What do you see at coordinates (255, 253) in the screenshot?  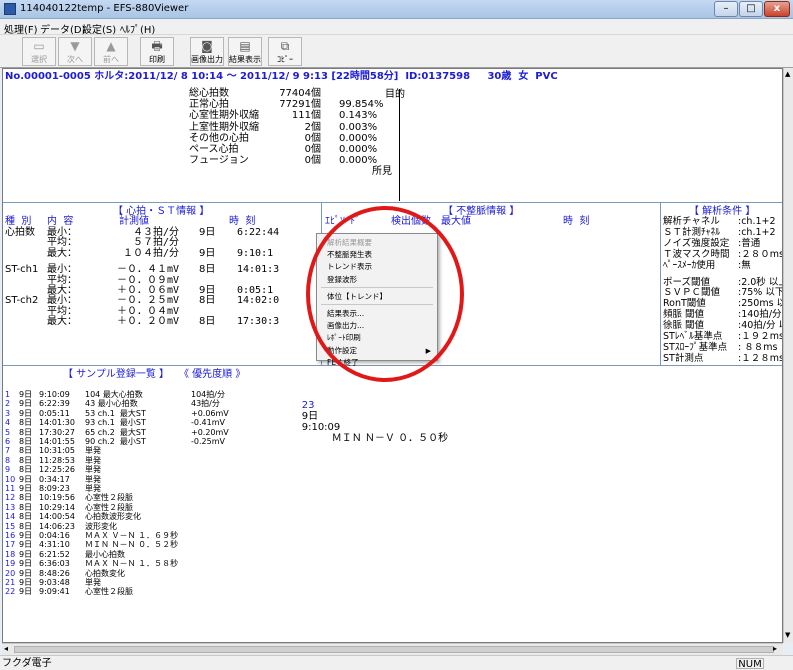 I see `heart-st-time: 9:10:1` at bounding box center [255, 253].